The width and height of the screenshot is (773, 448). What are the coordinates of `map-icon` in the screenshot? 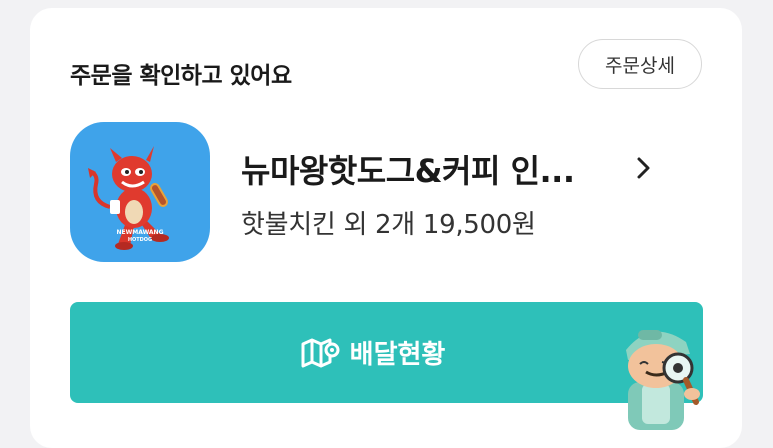 It's located at (320, 352).